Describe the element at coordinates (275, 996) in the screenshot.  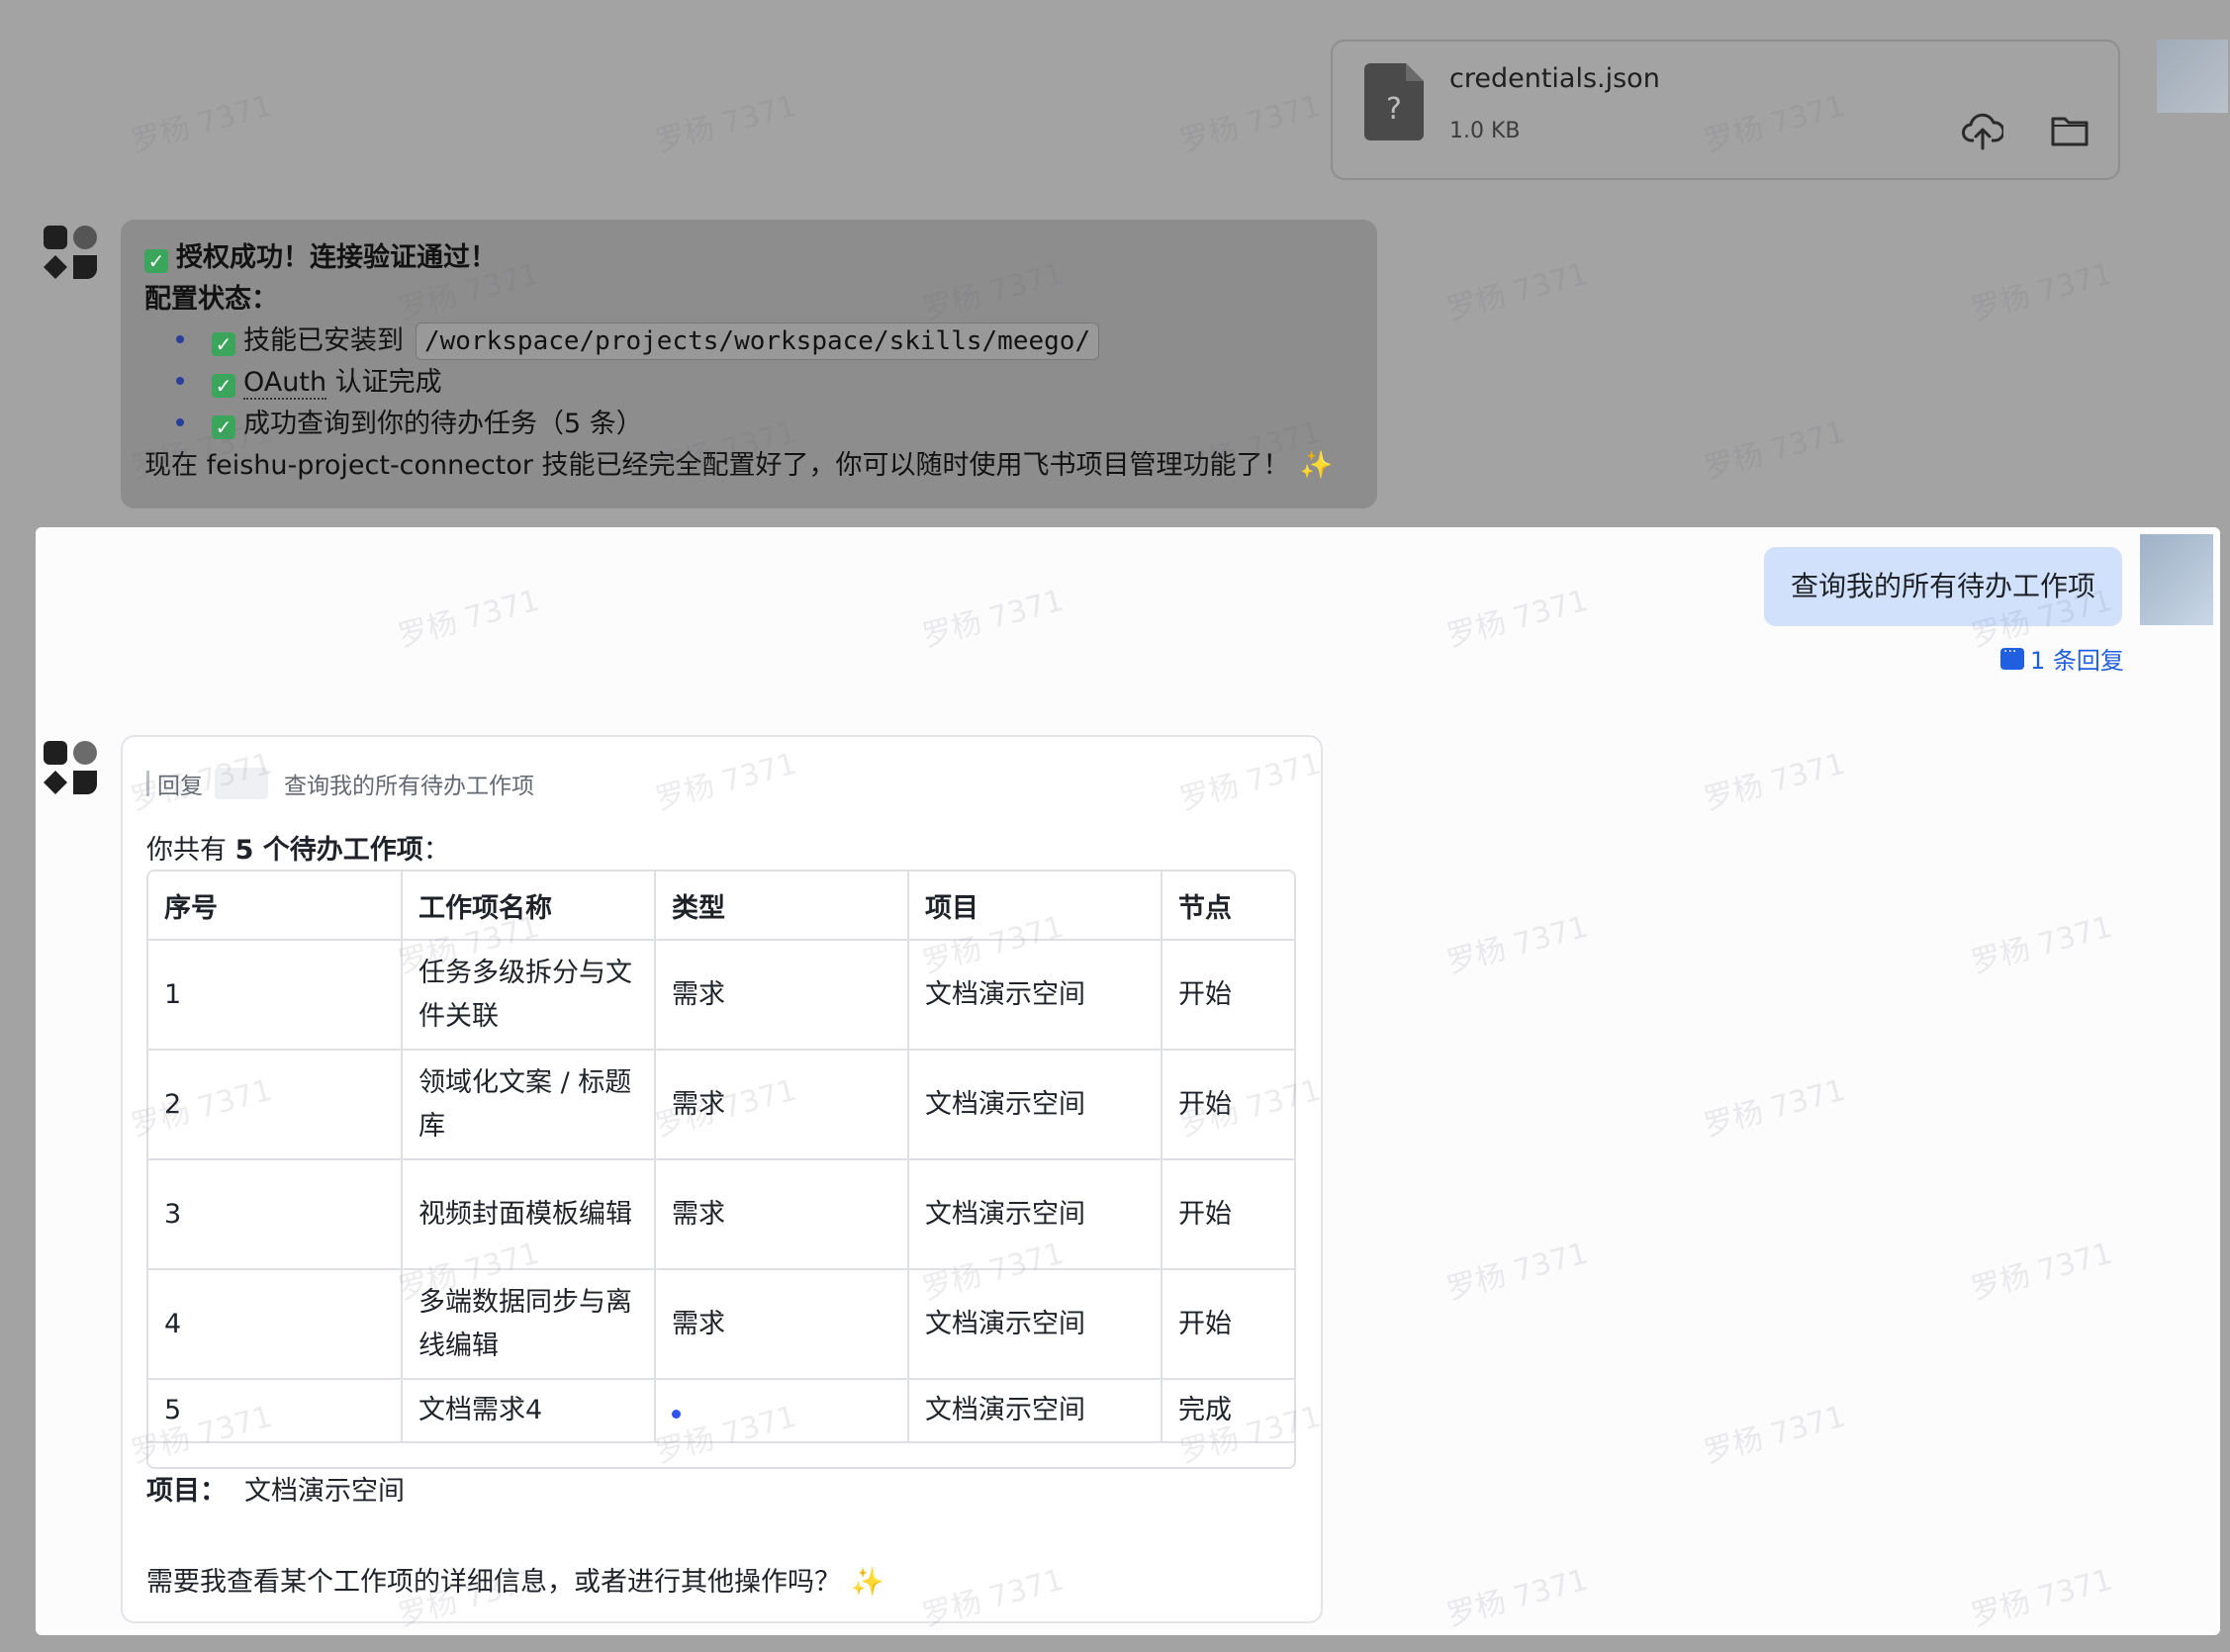
I see `cell-index: 1` at that location.